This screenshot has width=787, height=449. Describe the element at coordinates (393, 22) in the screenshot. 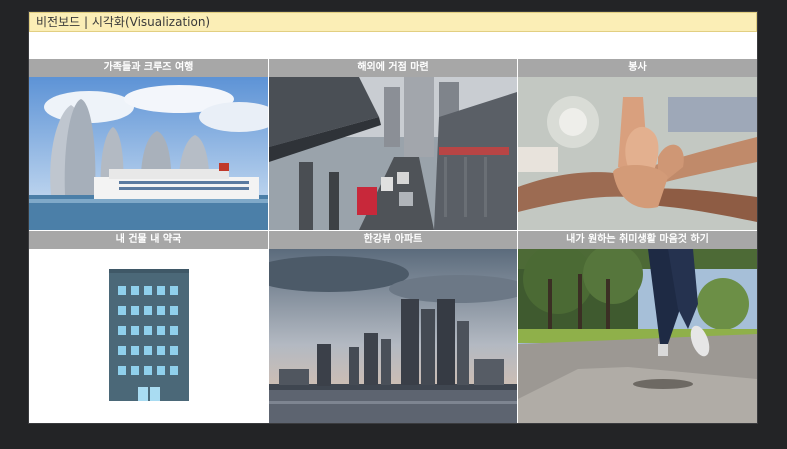

I see `slide-title: 비전보드 | 시각화(Visualization)` at that location.